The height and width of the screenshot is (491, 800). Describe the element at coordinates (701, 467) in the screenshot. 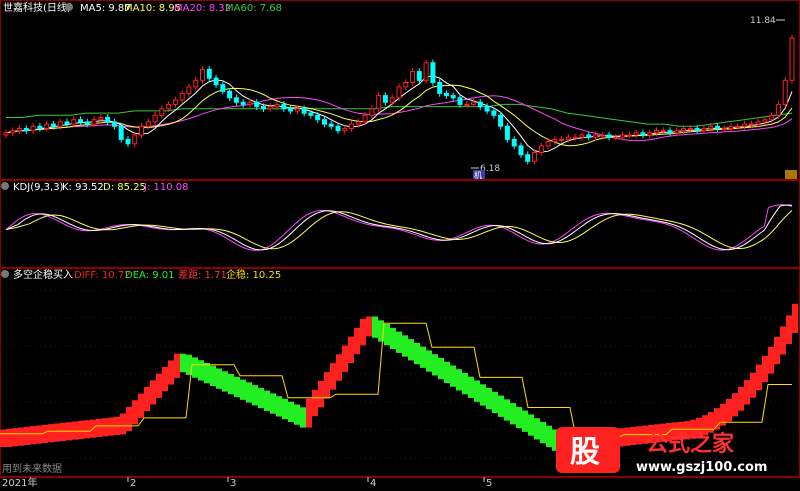

I see `watermark-url: www.gszj100.com` at that location.